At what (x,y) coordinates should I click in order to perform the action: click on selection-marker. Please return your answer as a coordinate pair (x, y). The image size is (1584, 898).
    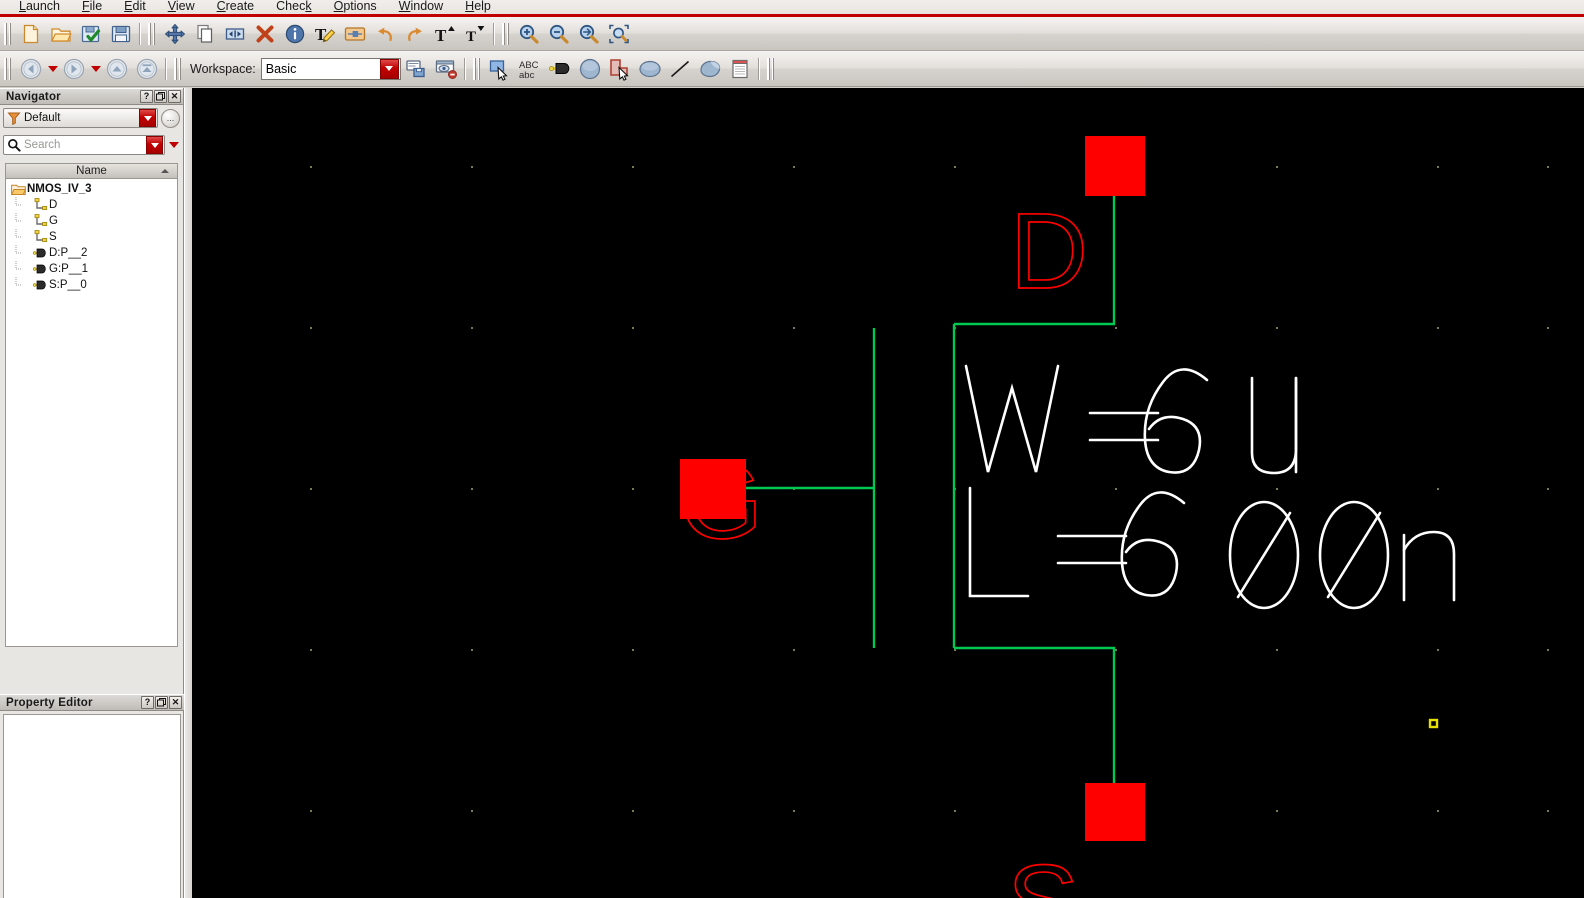
    Looking at the image, I should click on (1433, 723).